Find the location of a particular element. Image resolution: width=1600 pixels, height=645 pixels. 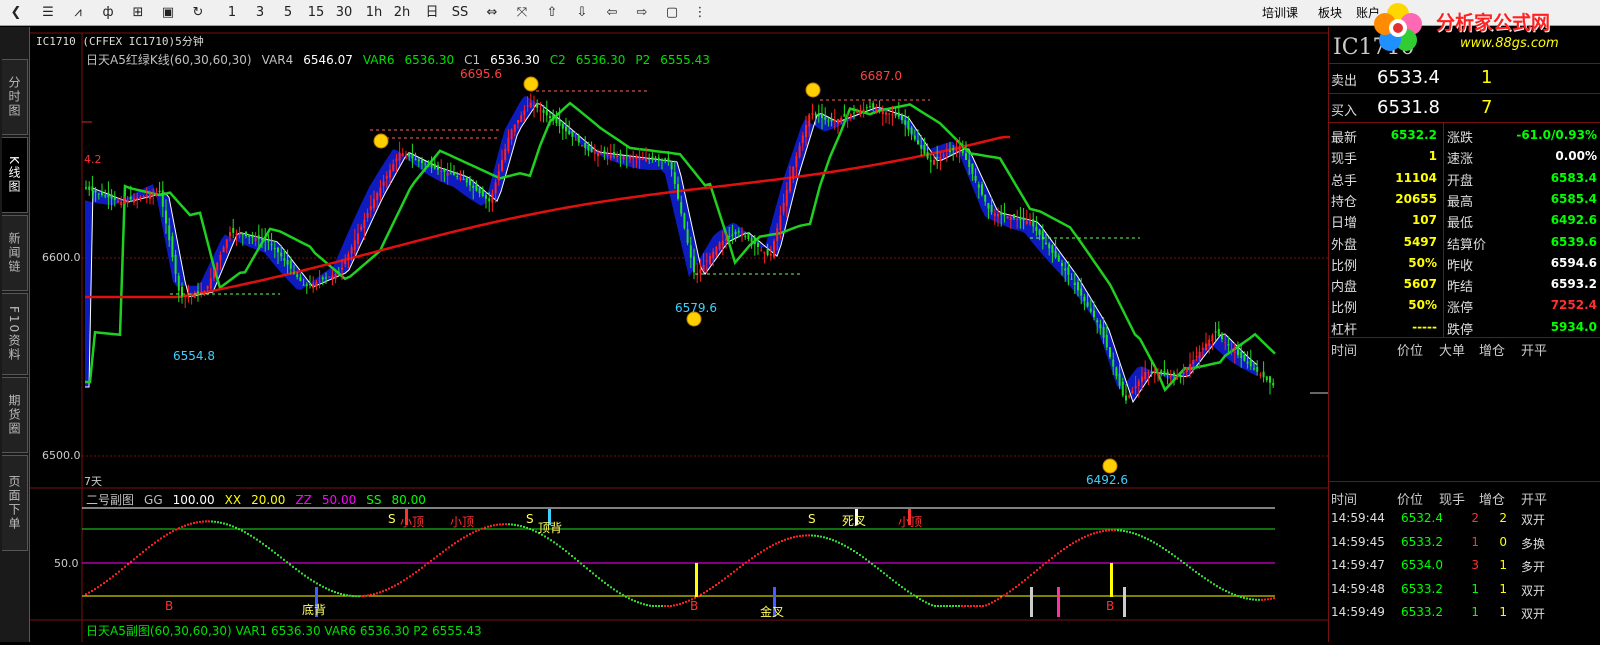

list-icon: ☰ is located at coordinates (48, 13).